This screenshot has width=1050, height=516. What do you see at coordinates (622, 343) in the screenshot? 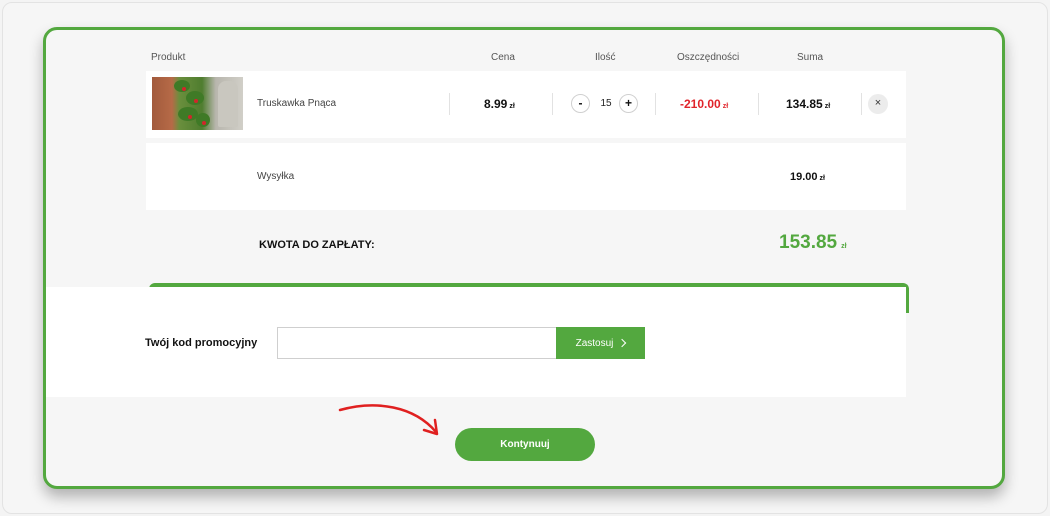
I see `chevron-right-icon` at bounding box center [622, 343].